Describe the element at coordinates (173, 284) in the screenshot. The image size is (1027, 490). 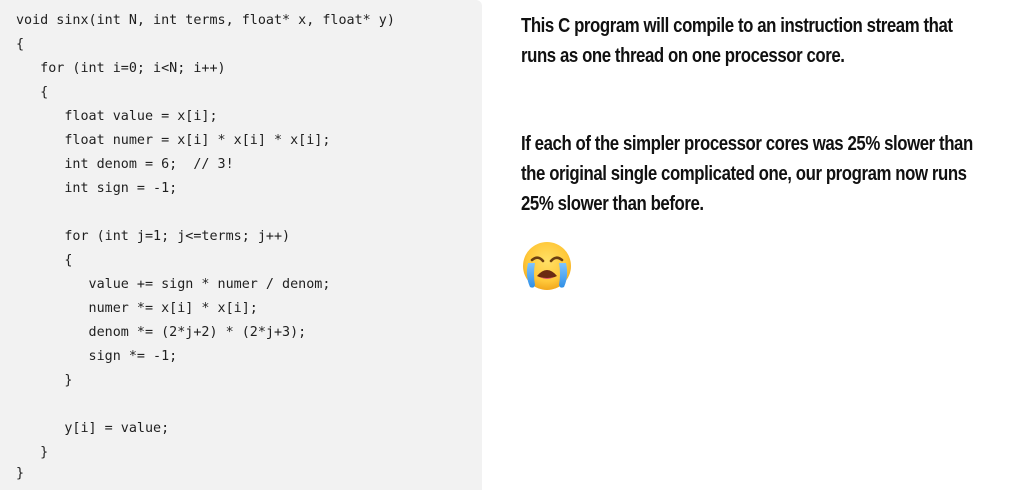
I see `code-line: value += sign * numer / denom;` at that location.